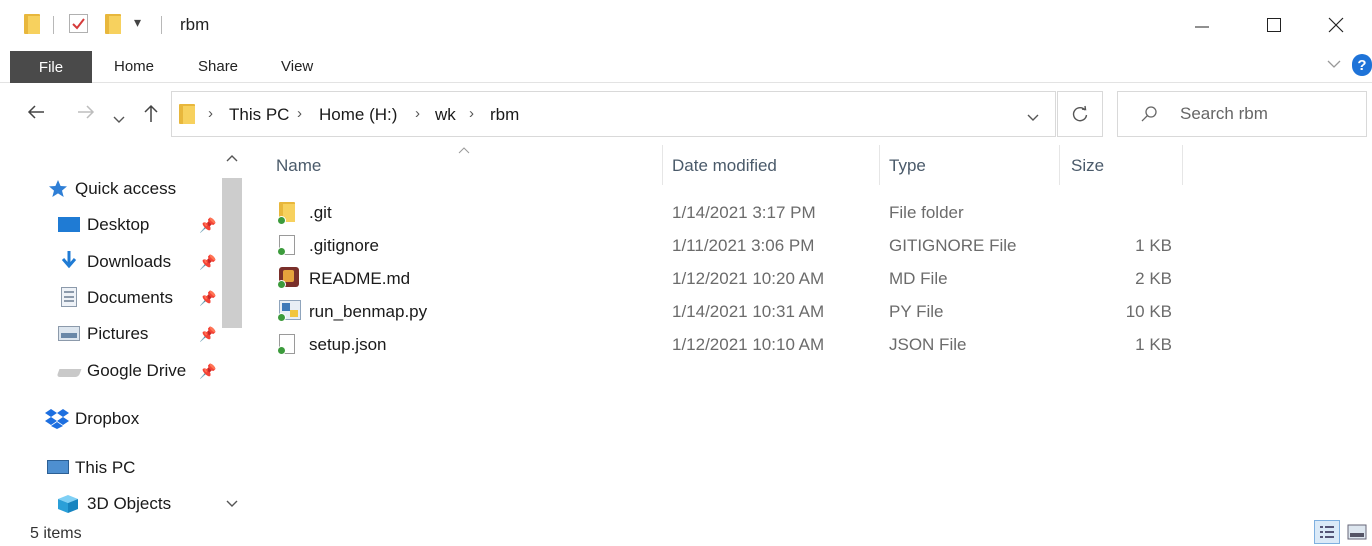 The height and width of the screenshot is (546, 1372). What do you see at coordinates (35, 112) in the screenshot?
I see `arrow-left-icon` at bounding box center [35, 112].